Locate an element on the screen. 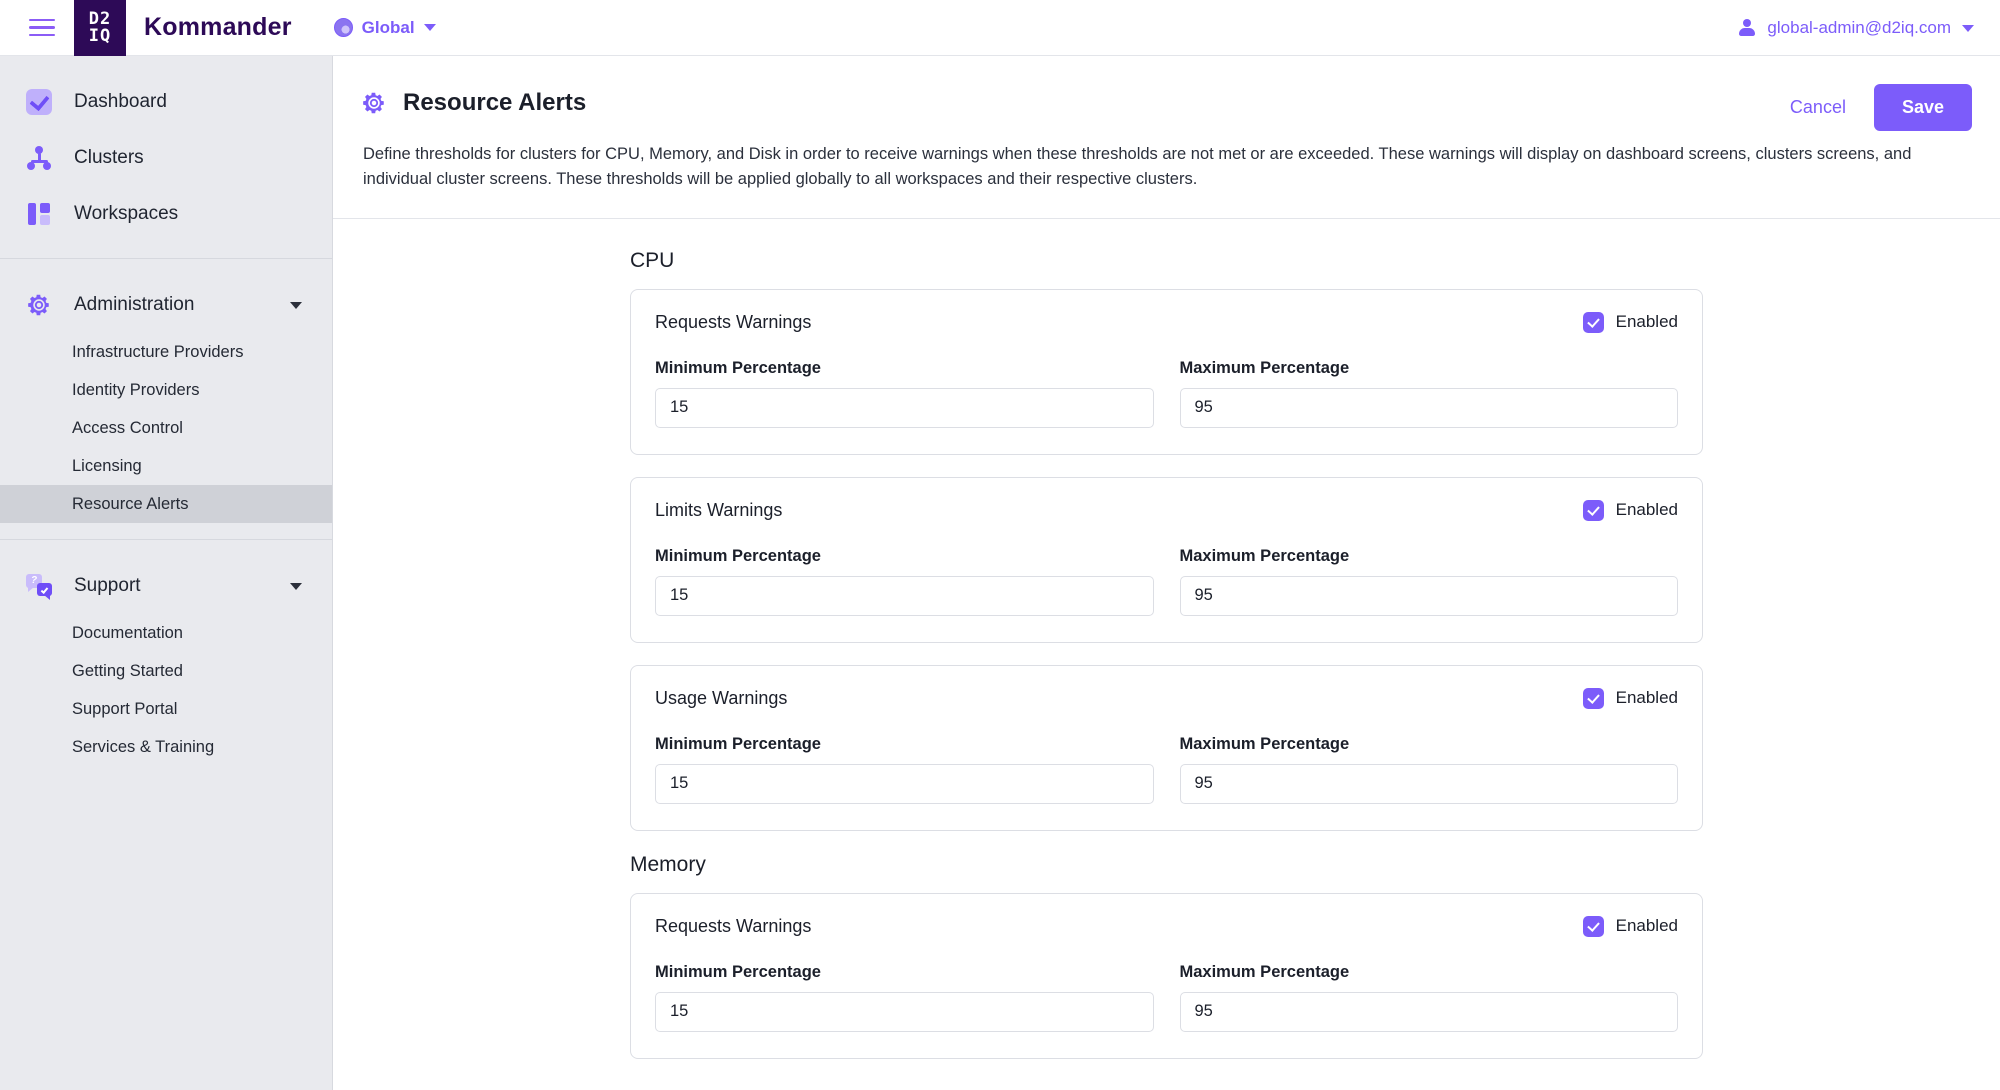 The image size is (2000, 1090). sidebar-subitem-identity-providers: Identity Providers is located at coordinates (166, 390).